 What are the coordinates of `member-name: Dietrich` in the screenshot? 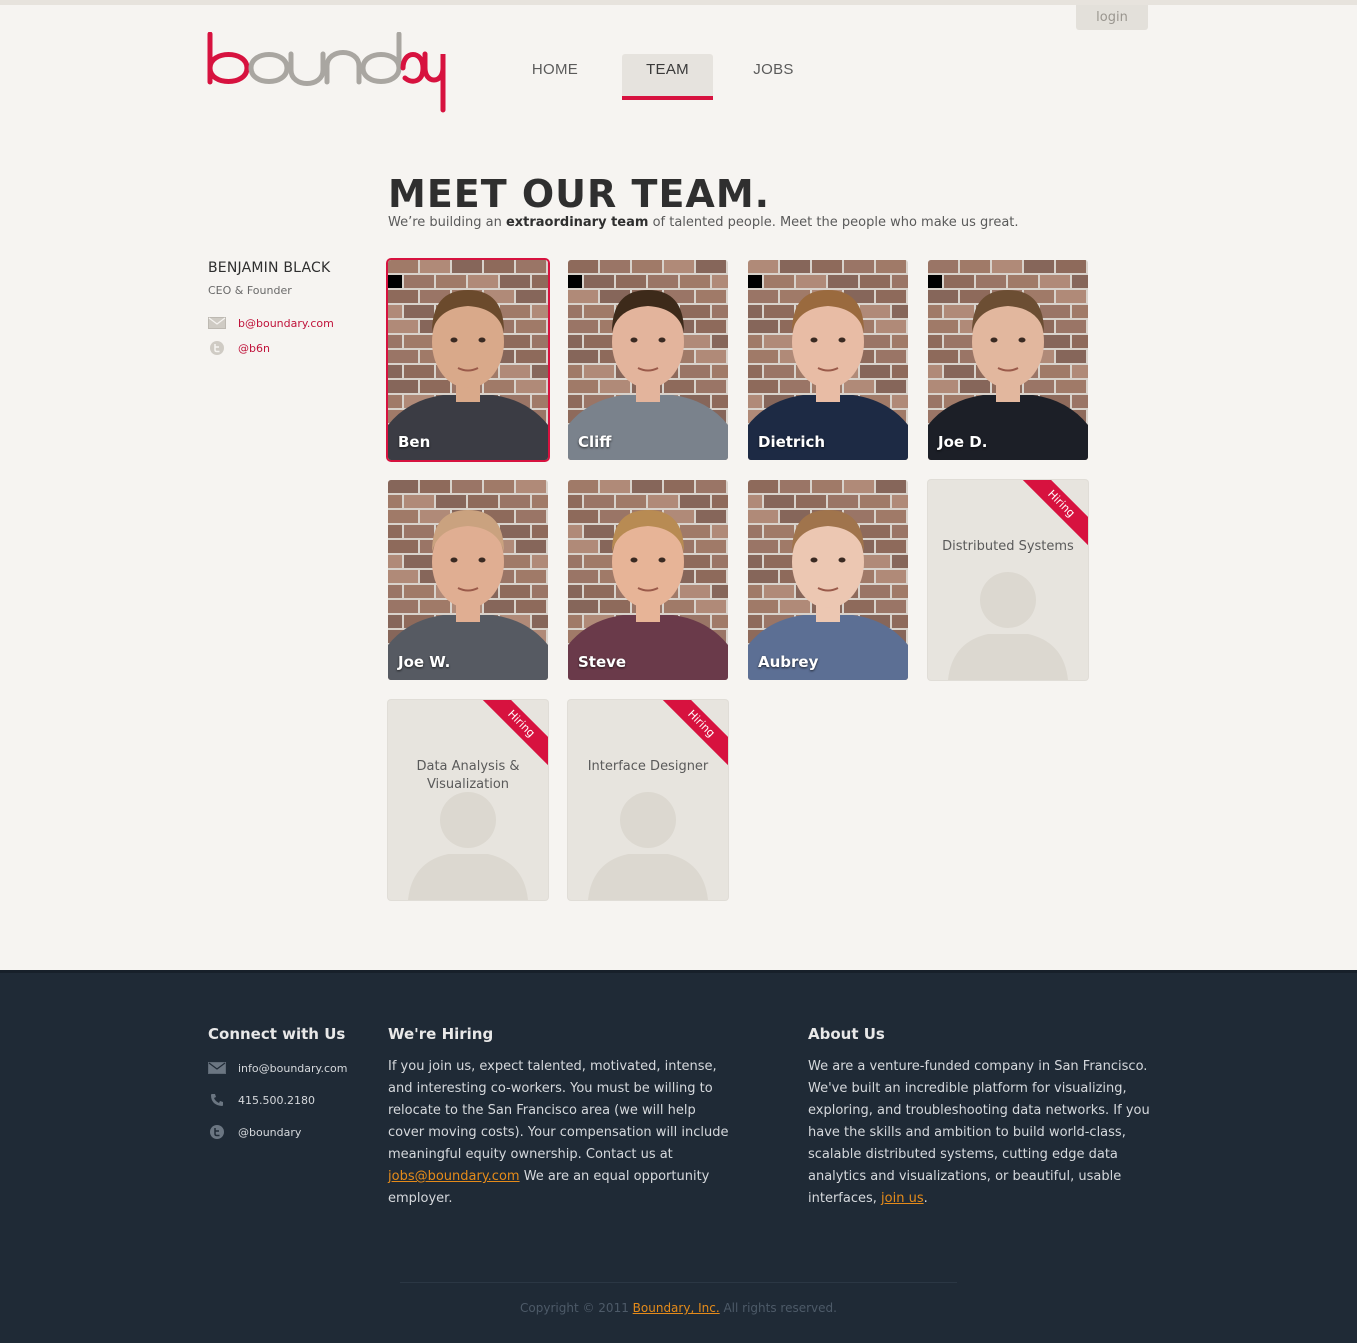 It's located at (792, 442).